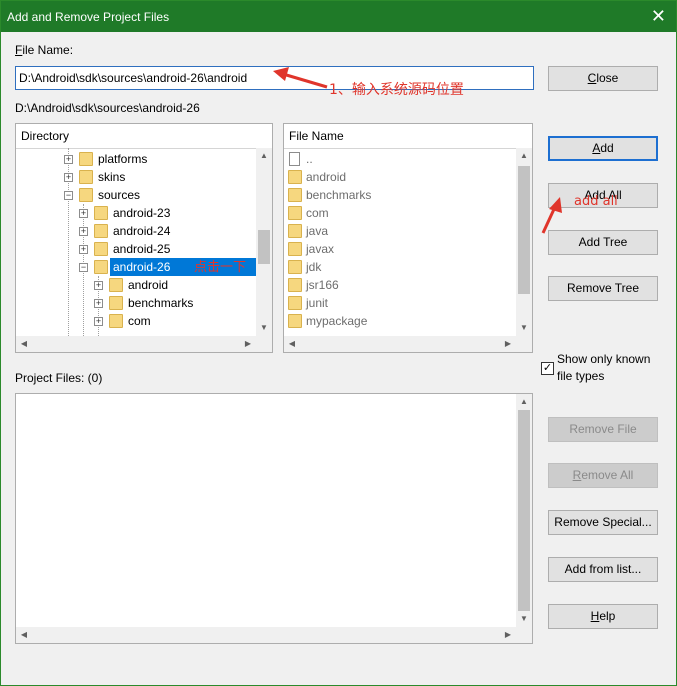 The width and height of the screenshot is (677, 686). Describe the element at coordinates (142, 249) in the screenshot. I see `tree-item-label: android-25` at that location.